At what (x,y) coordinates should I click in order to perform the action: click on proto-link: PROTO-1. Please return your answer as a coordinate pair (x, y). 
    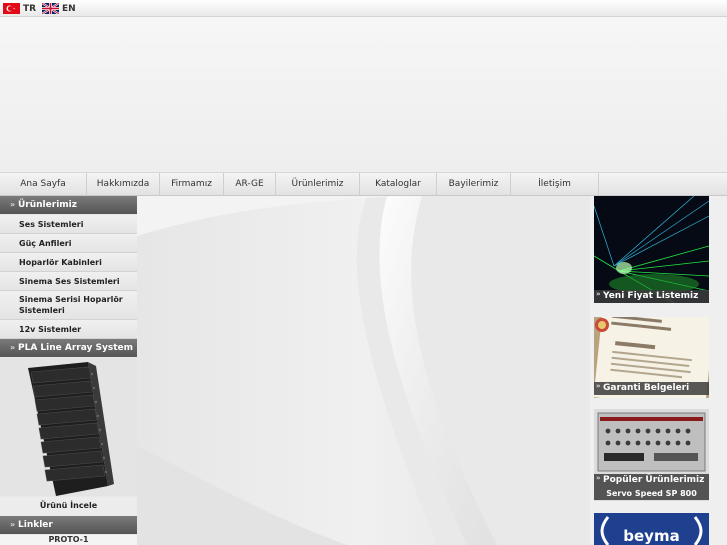
    Looking at the image, I should click on (68, 540).